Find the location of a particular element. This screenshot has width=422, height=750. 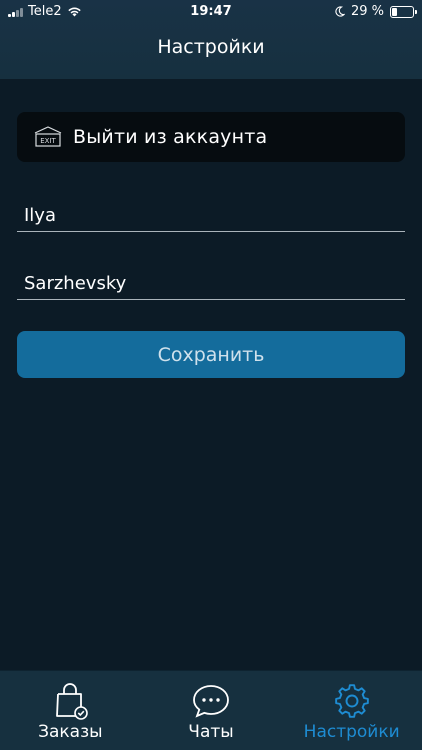

battery-level is located at coordinates (394, 11).